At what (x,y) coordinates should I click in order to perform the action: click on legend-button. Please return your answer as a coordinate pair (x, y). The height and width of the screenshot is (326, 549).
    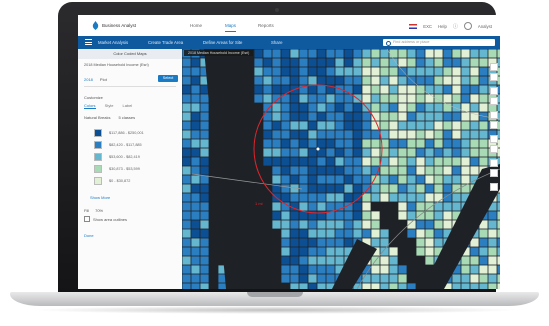
    Looking at the image, I should click on (494, 139).